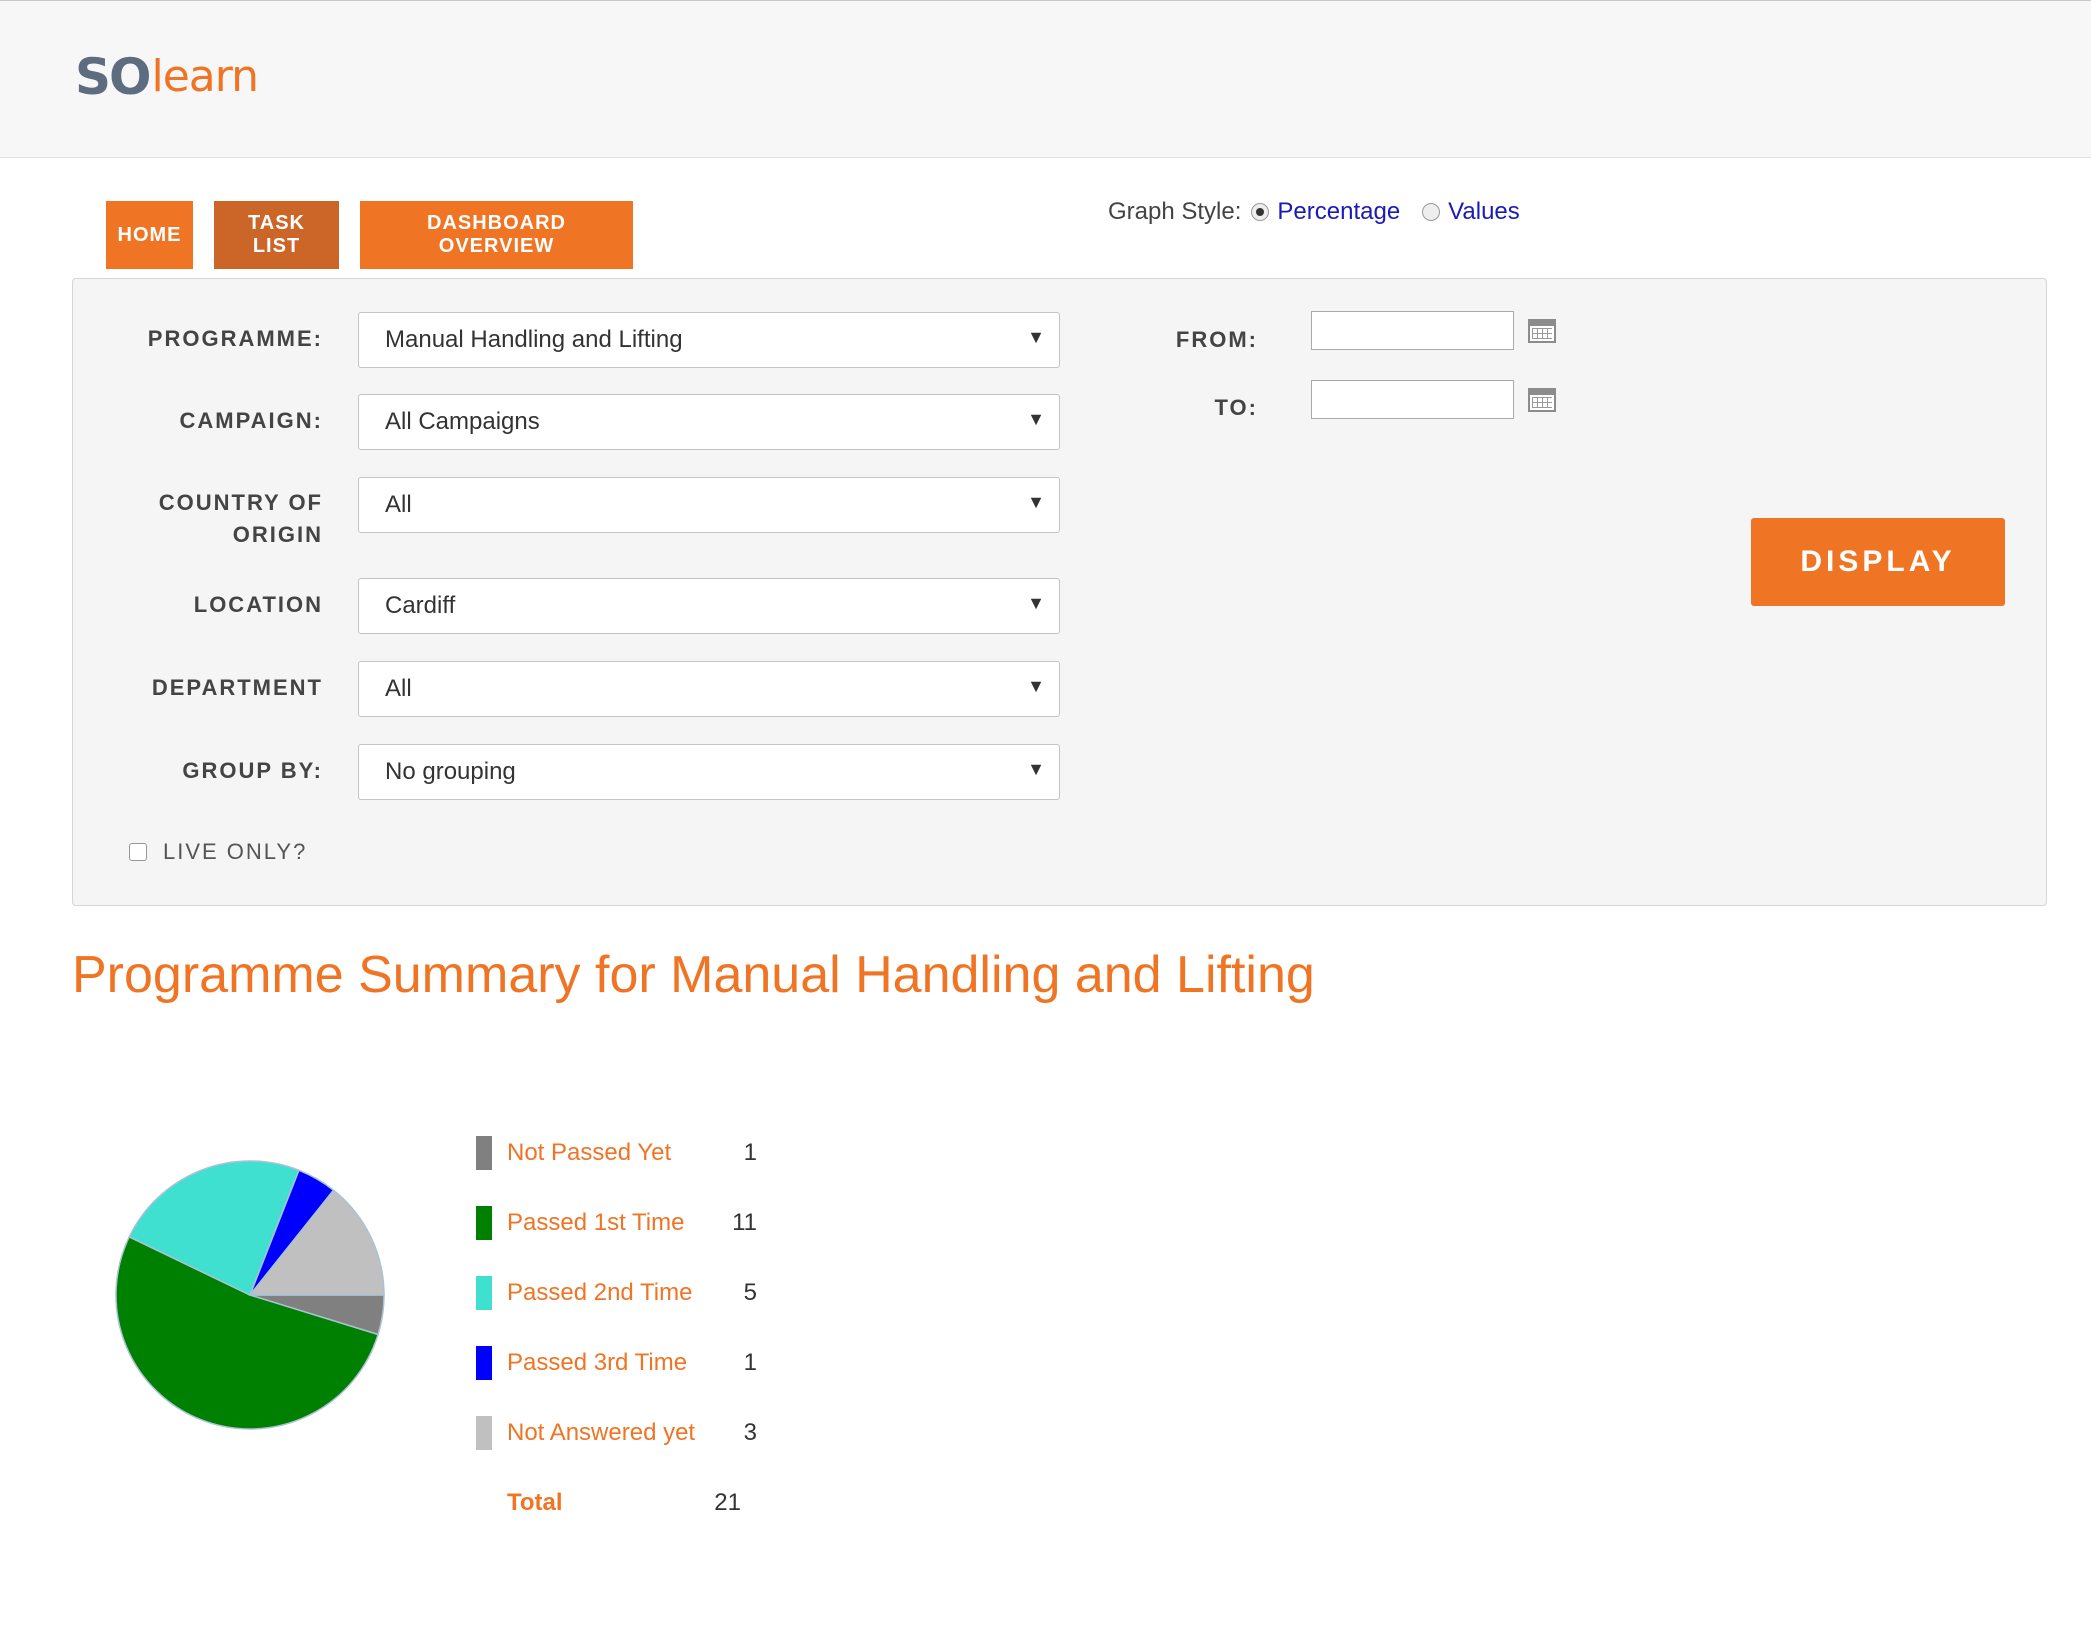  I want to click on nav-dashboard-overview-button: DASHBOARD OVERVIEW, so click(496, 235).